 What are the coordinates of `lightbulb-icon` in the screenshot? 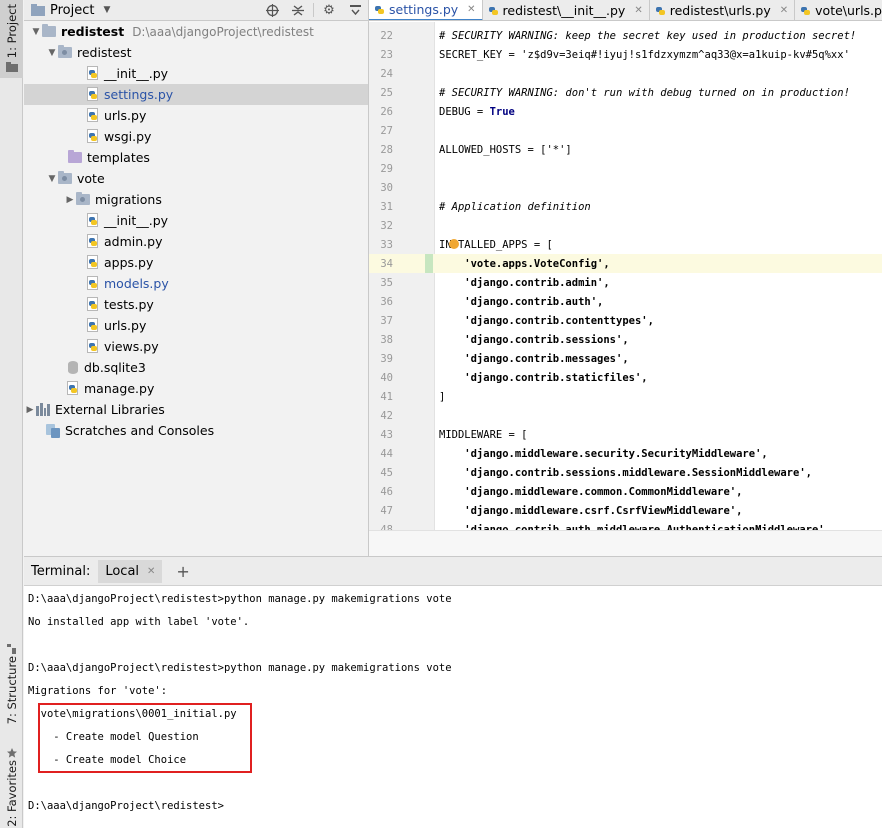 It's located at (454, 244).